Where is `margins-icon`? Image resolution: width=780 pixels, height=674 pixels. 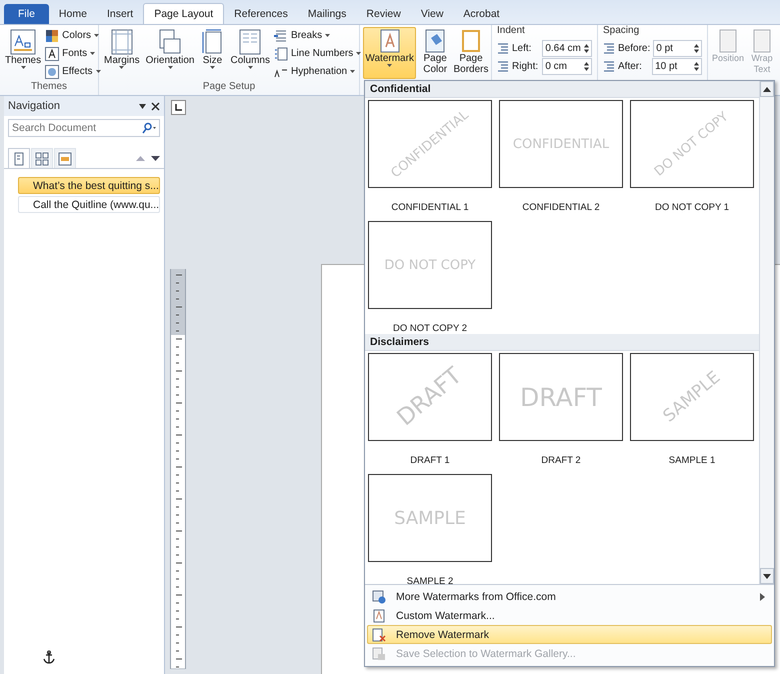
margins-icon is located at coordinates (122, 42).